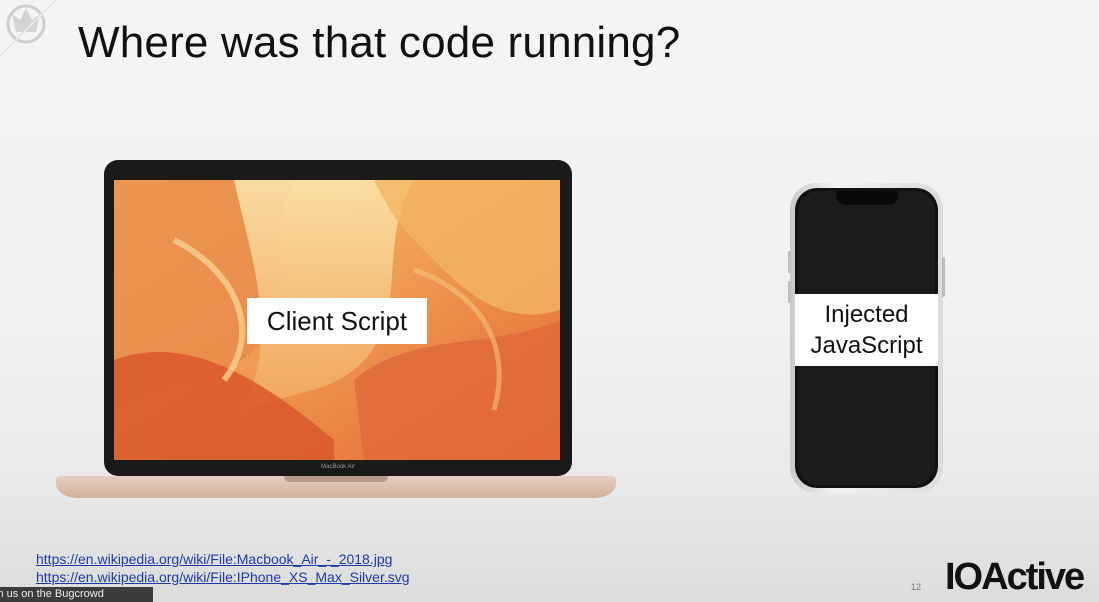 This screenshot has width=1099, height=602. I want to click on page-number: 12, so click(916, 587).